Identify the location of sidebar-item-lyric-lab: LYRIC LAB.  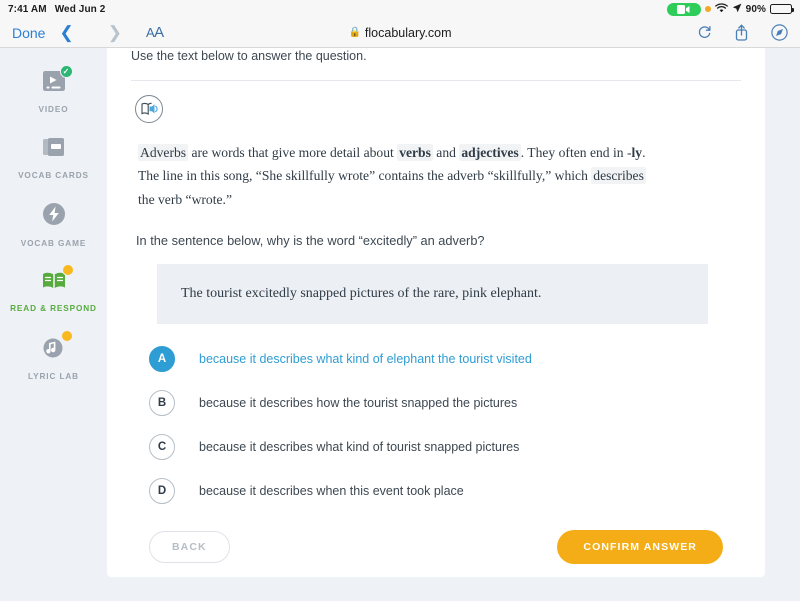
(53, 359).